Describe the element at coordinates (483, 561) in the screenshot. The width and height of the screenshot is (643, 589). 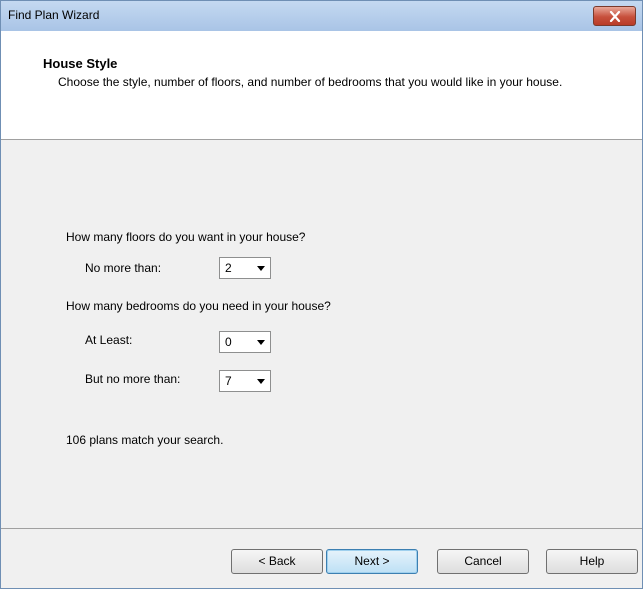
I see `cancel-button: Cancel` at that location.